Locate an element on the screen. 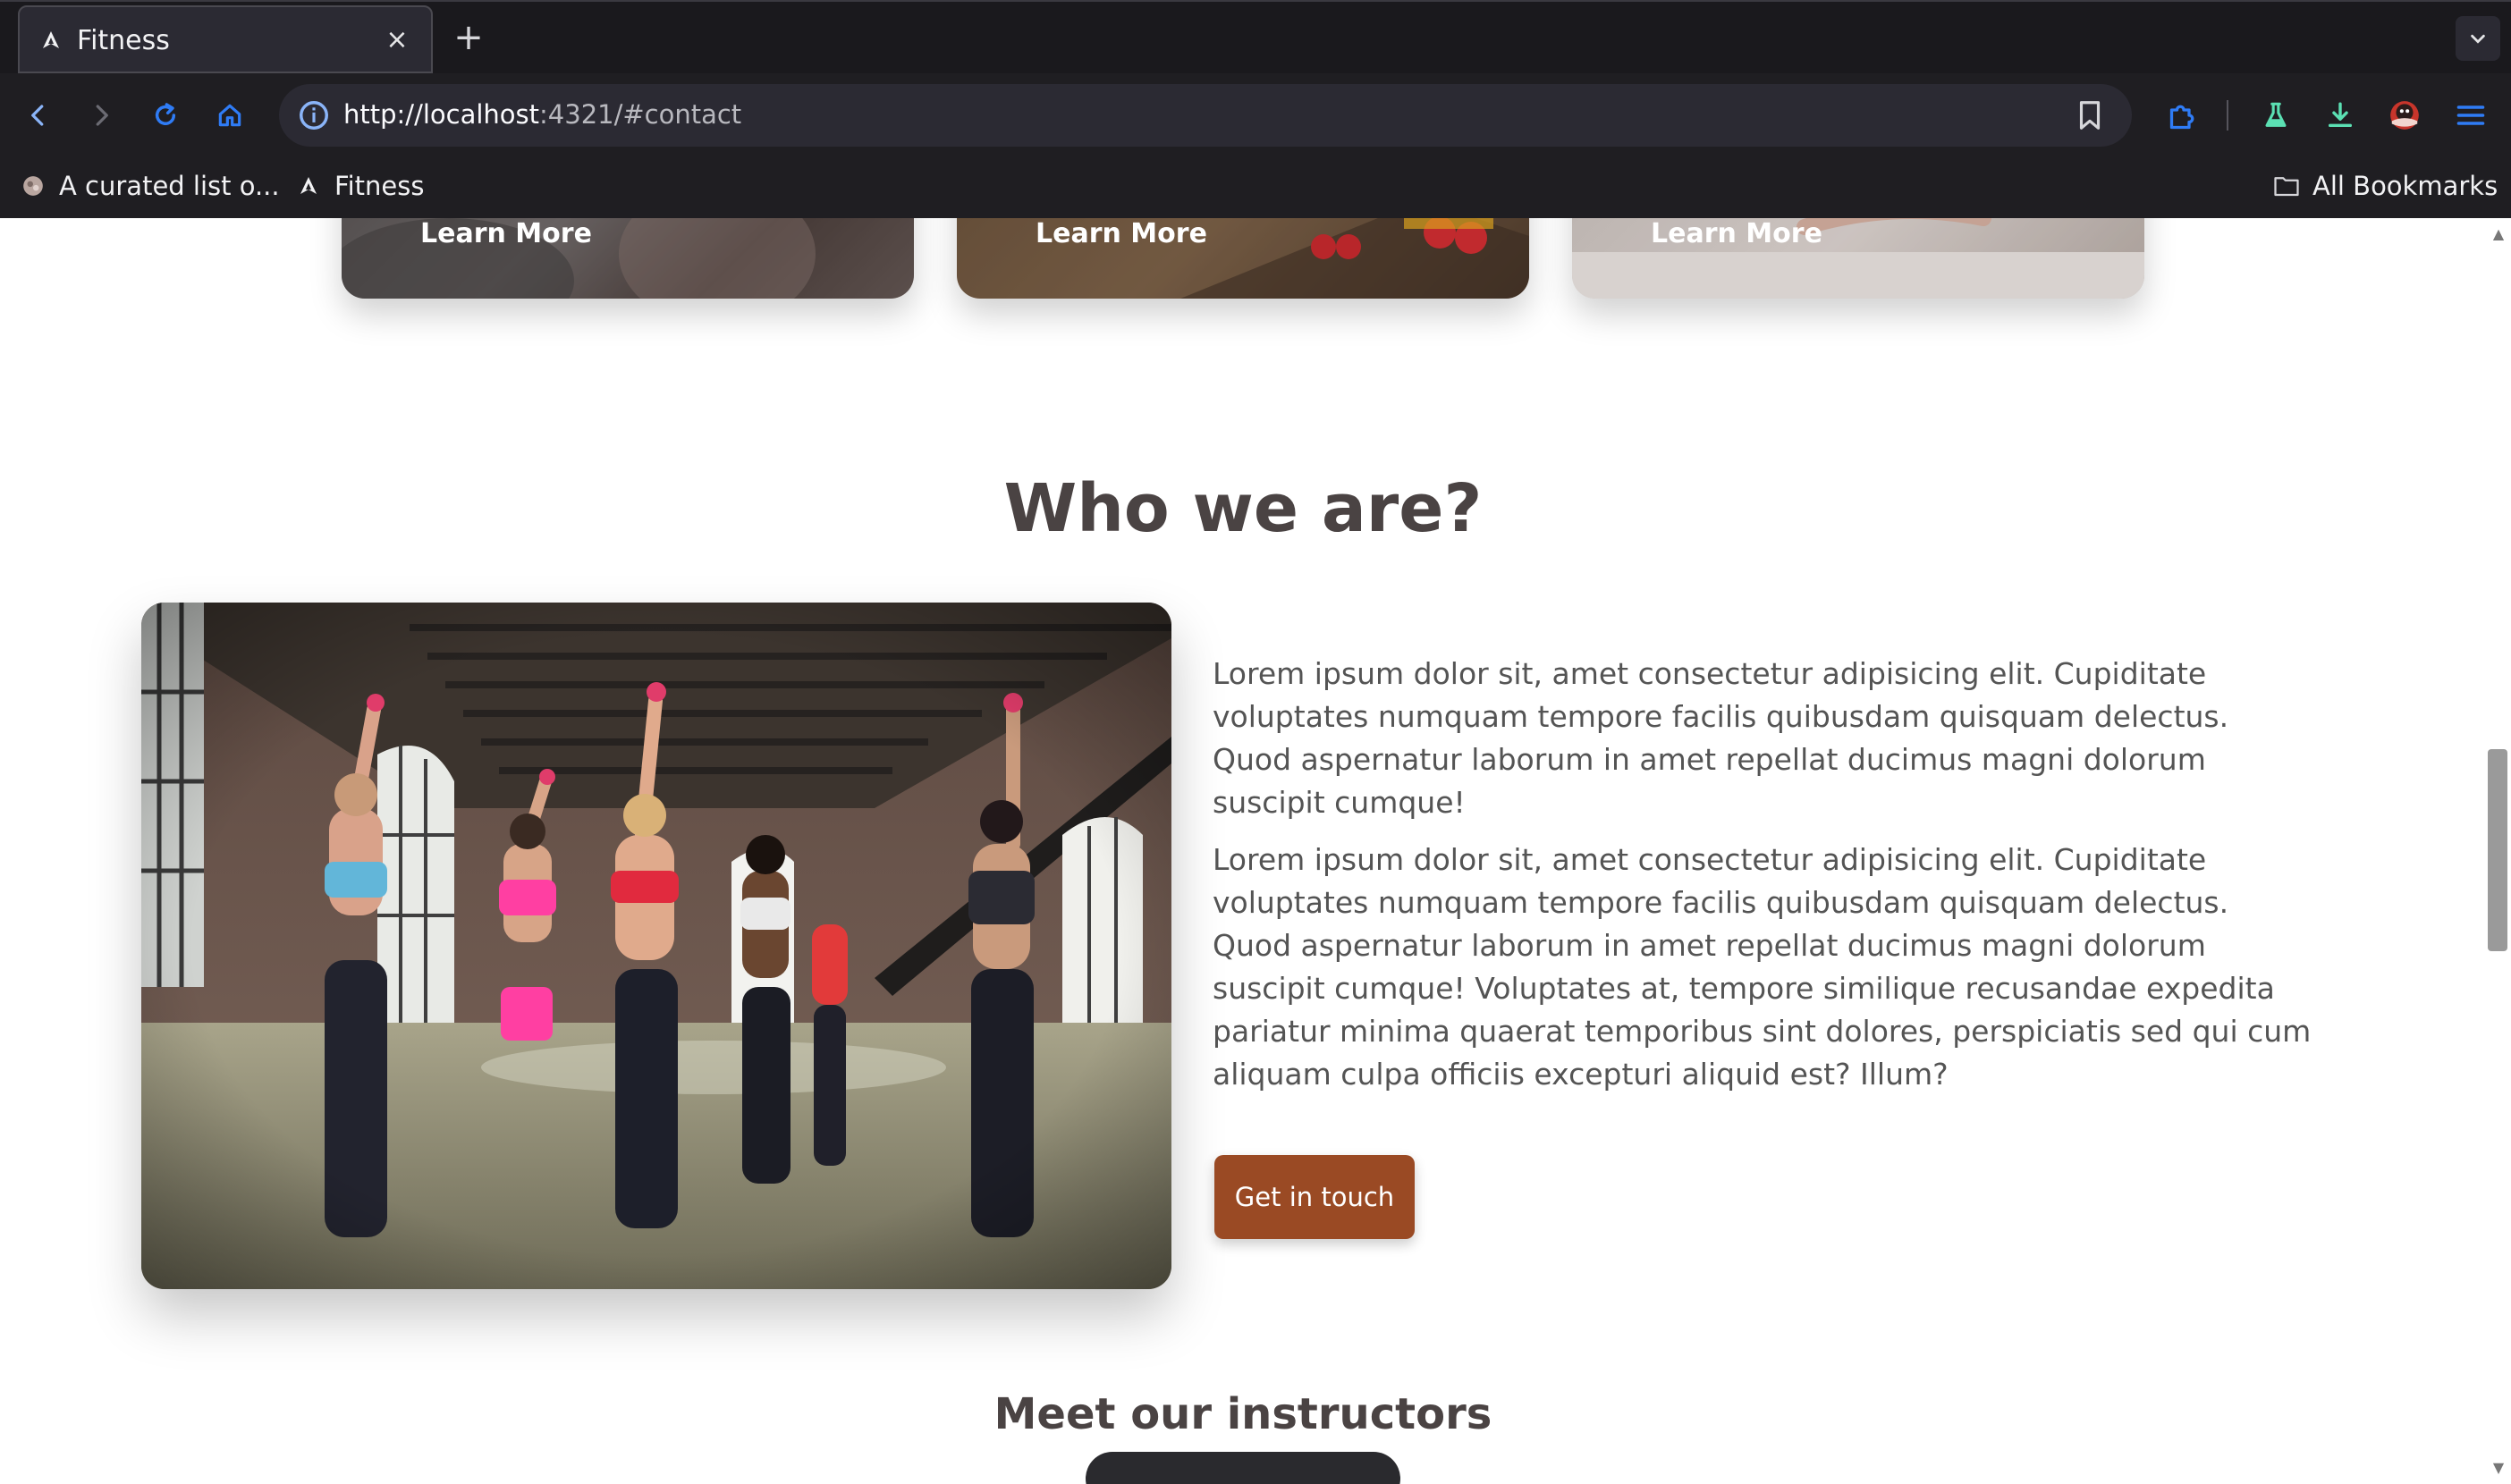  navigation-toolbar: http://localhost:4321/#contact is located at coordinates (1255, 114).